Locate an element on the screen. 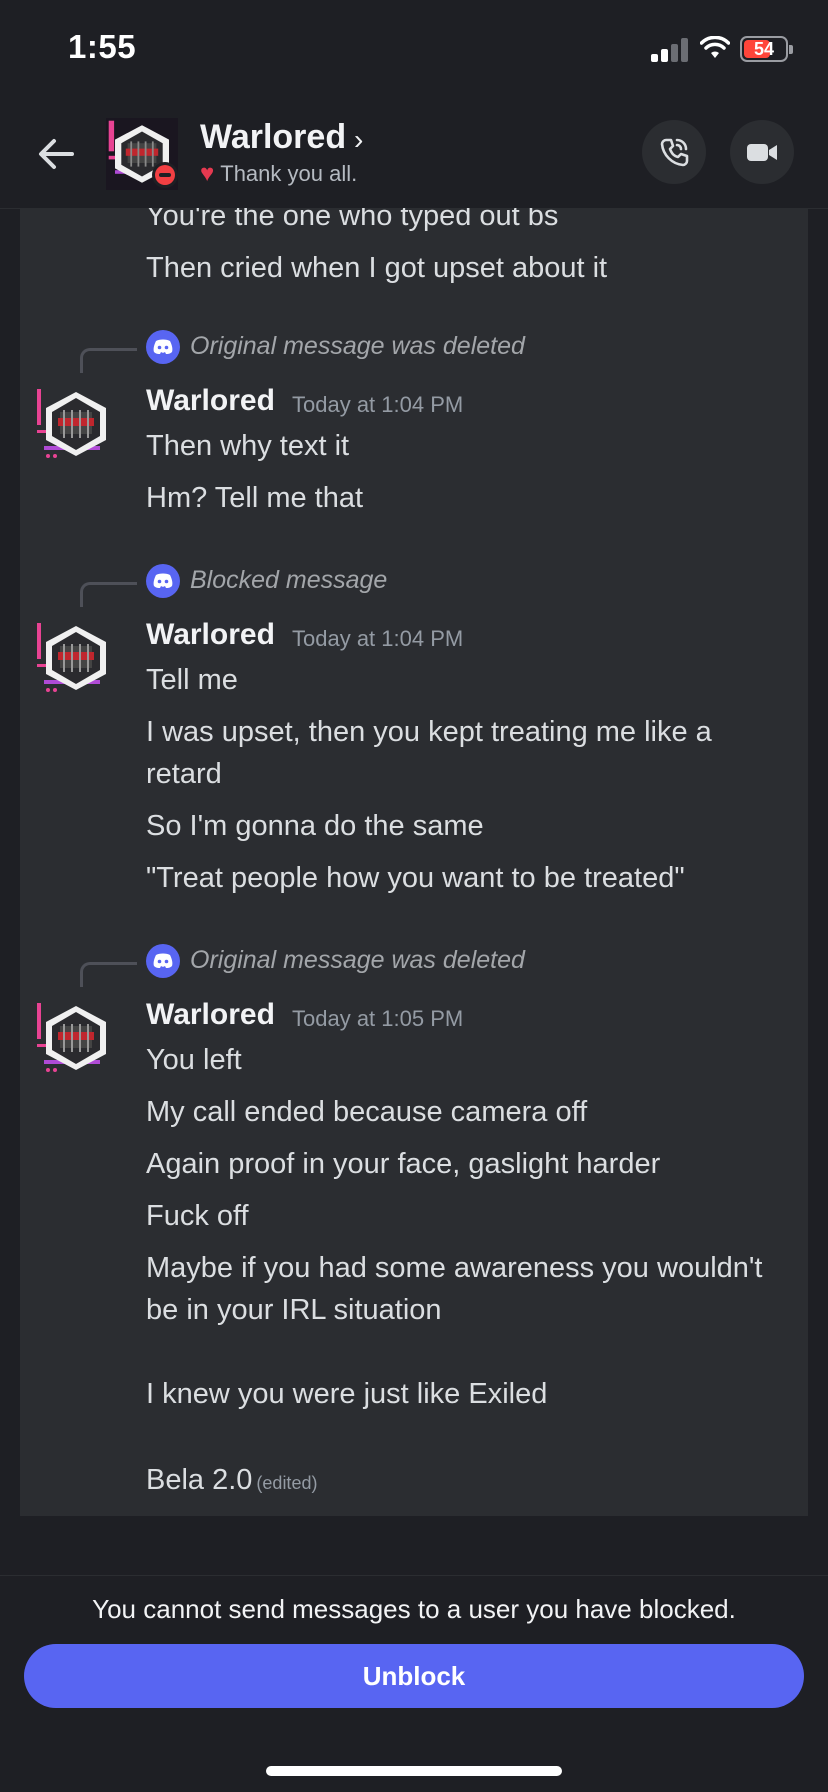  message-line: I knew you were just like Exiled is located at coordinates (347, 1394).